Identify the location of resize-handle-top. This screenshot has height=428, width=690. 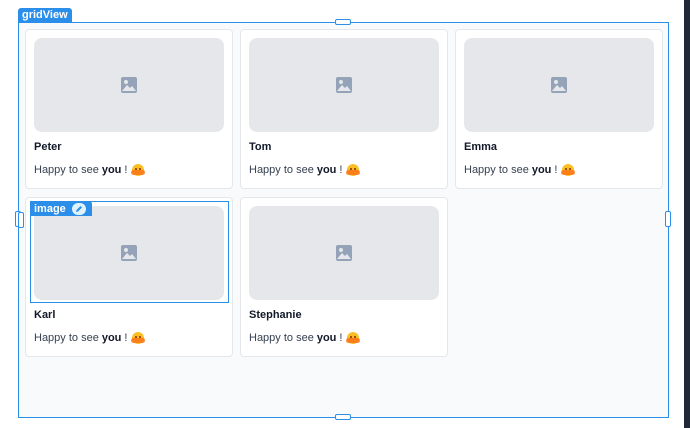
(343, 22).